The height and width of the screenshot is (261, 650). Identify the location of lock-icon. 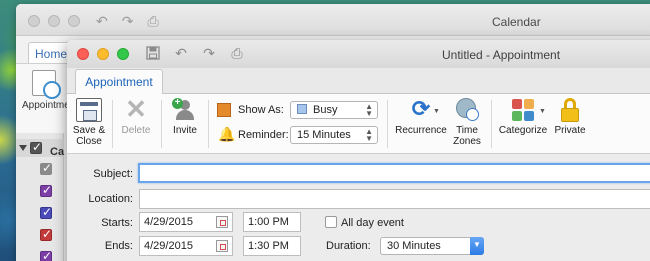
(570, 110).